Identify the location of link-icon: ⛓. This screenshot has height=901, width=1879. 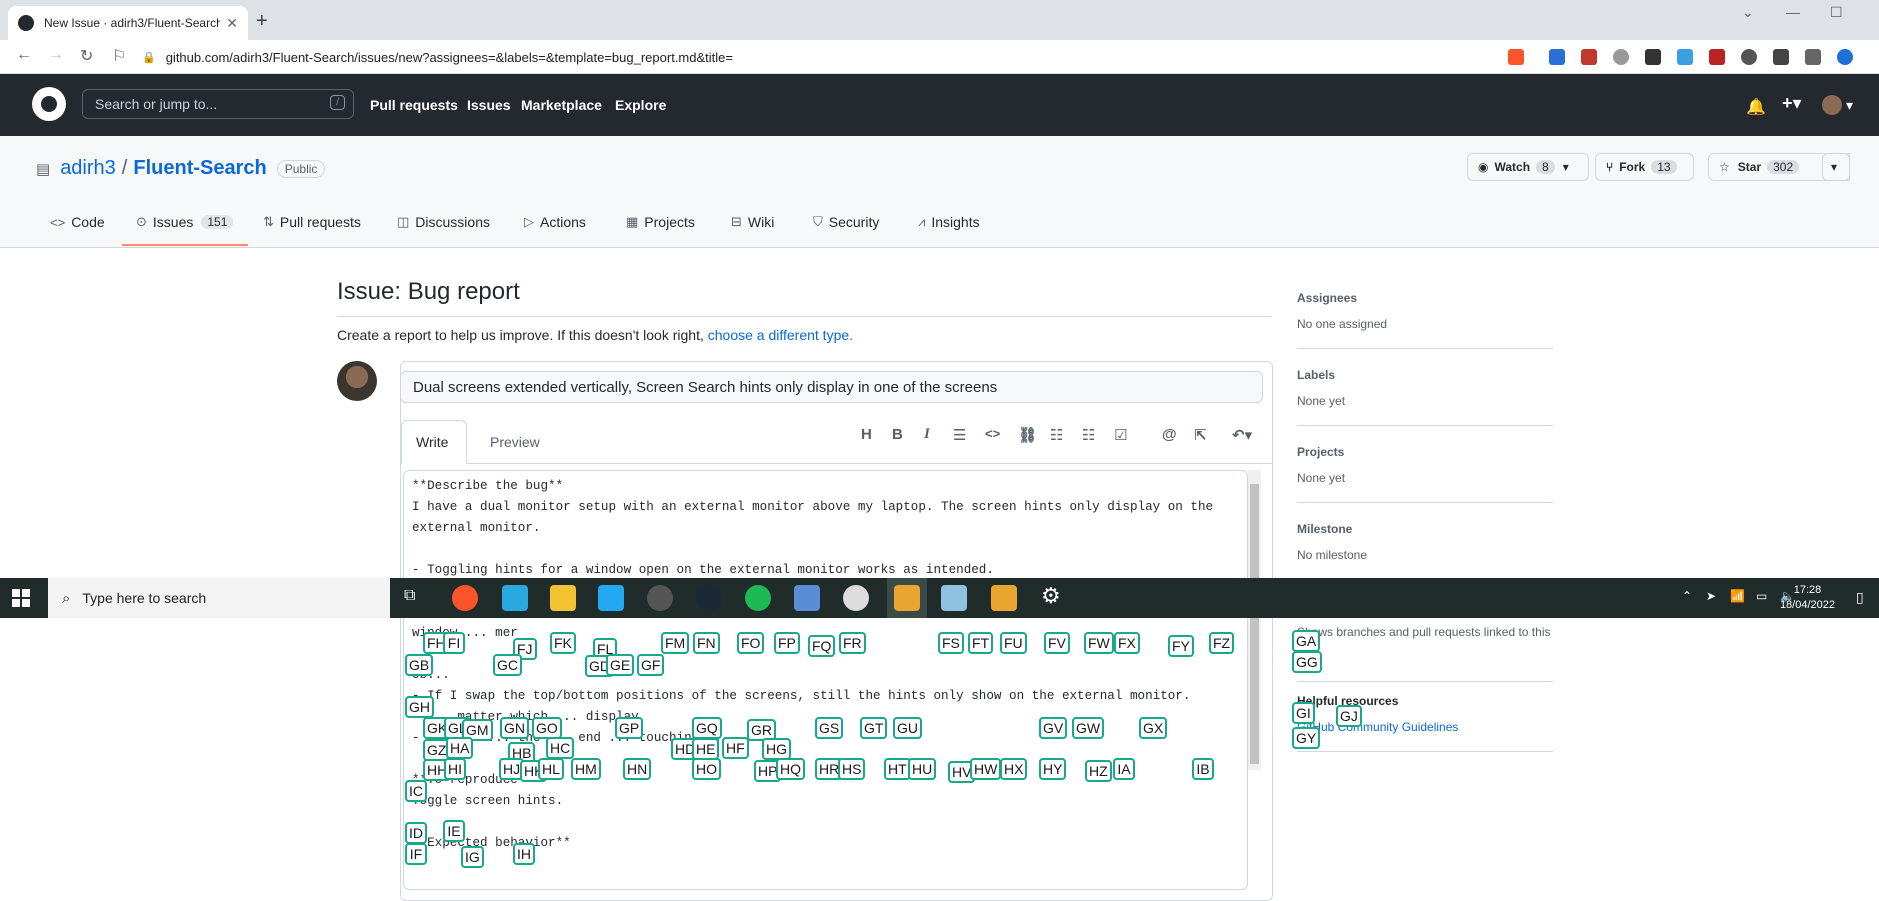
(1027, 435).